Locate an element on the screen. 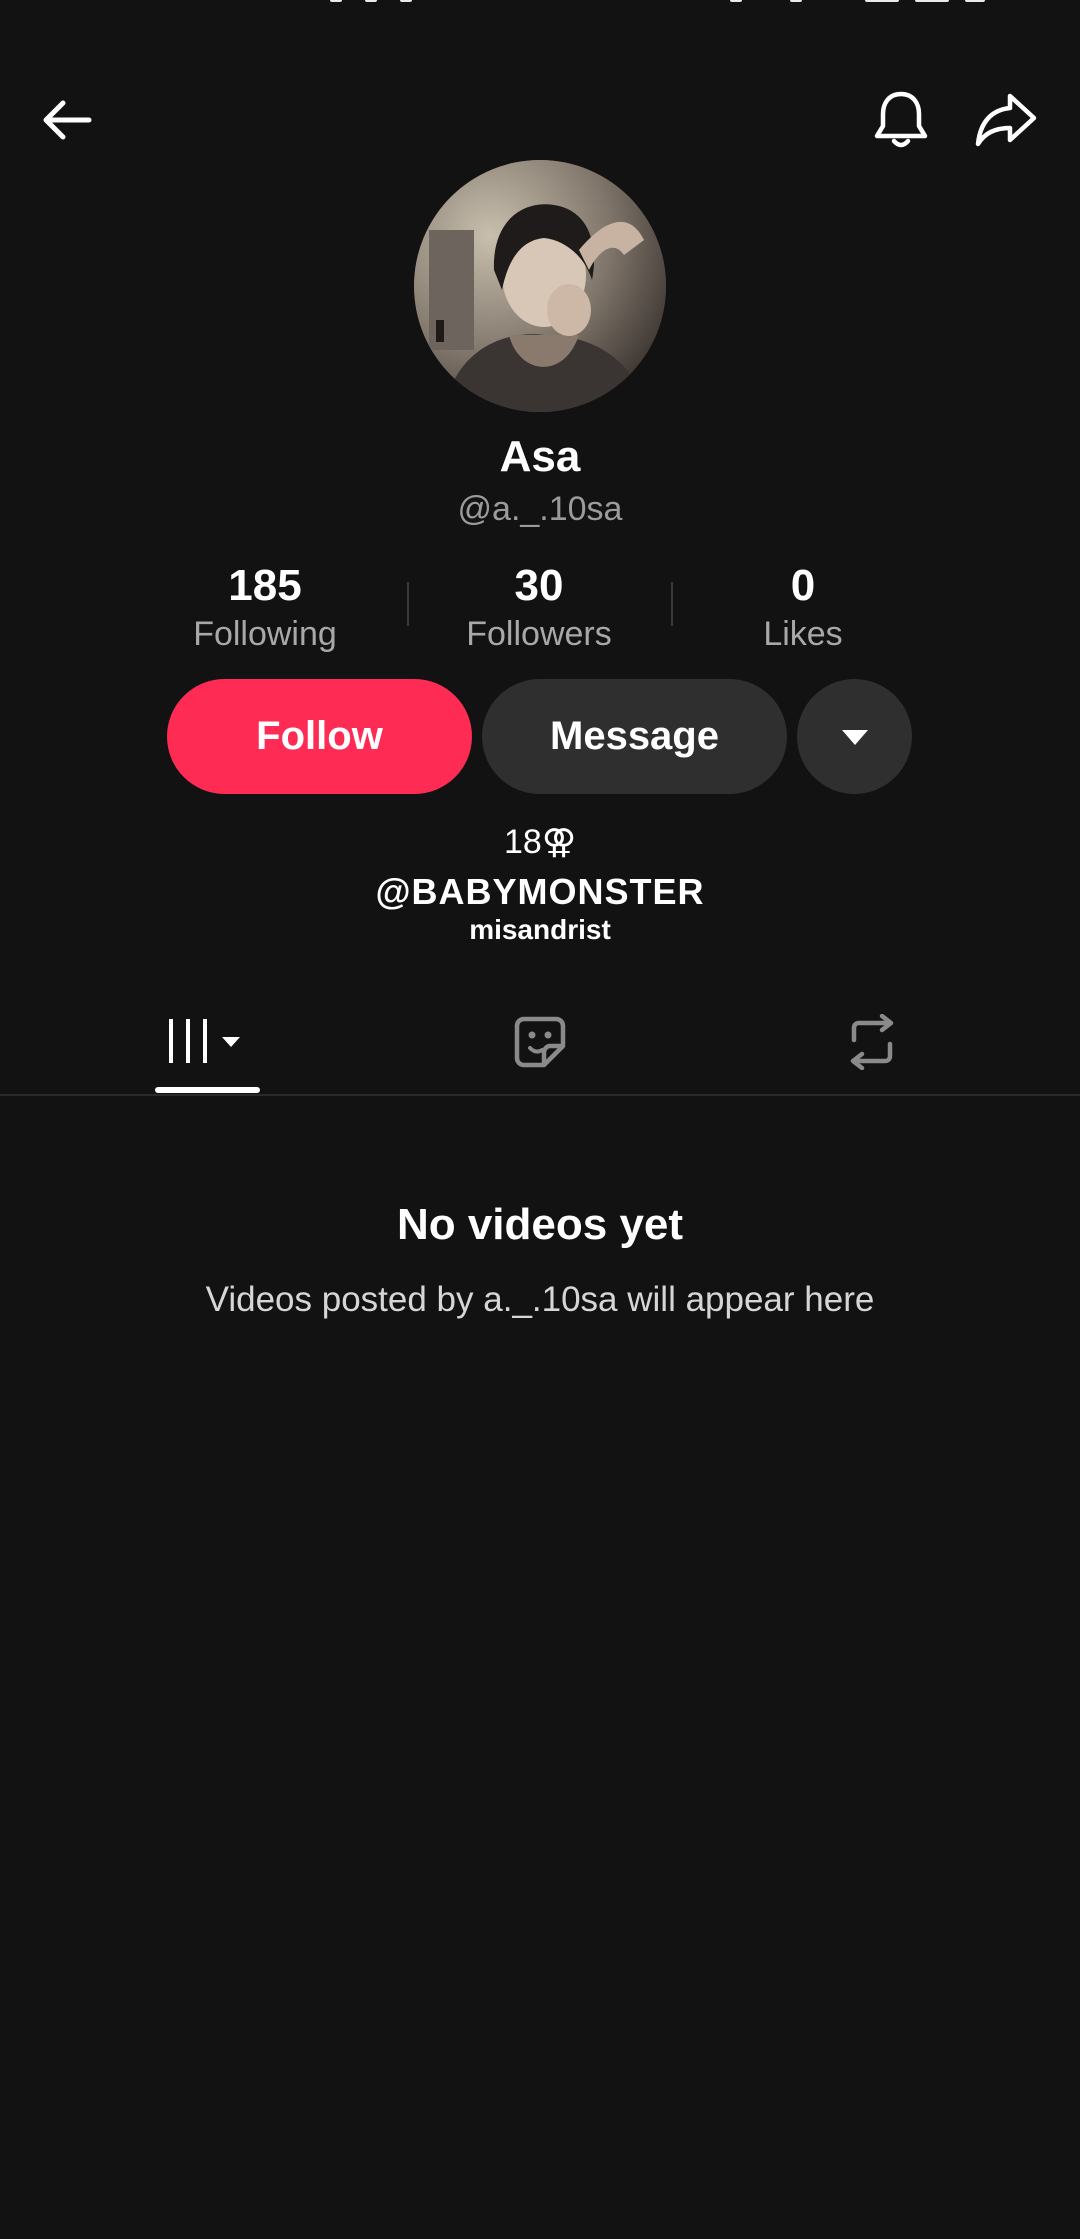 The width and height of the screenshot is (1080, 2239). signal-icon is located at coordinates (932, 1).